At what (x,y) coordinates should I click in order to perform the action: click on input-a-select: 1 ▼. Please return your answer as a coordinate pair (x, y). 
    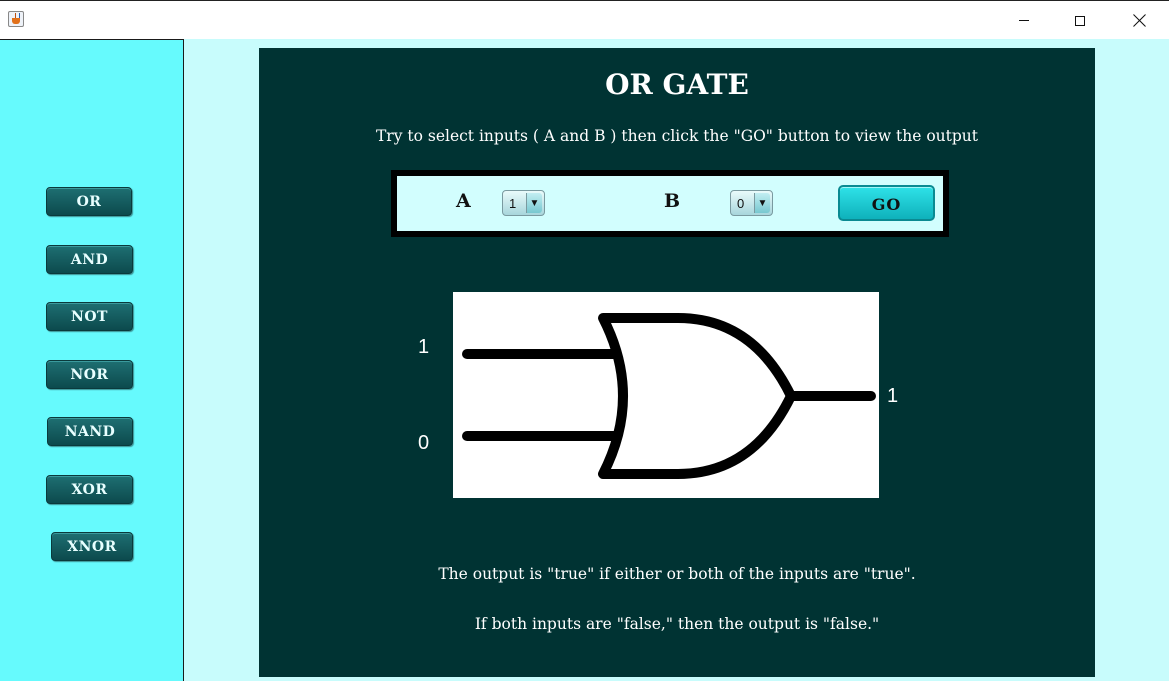
    Looking at the image, I should click on (523, 203).